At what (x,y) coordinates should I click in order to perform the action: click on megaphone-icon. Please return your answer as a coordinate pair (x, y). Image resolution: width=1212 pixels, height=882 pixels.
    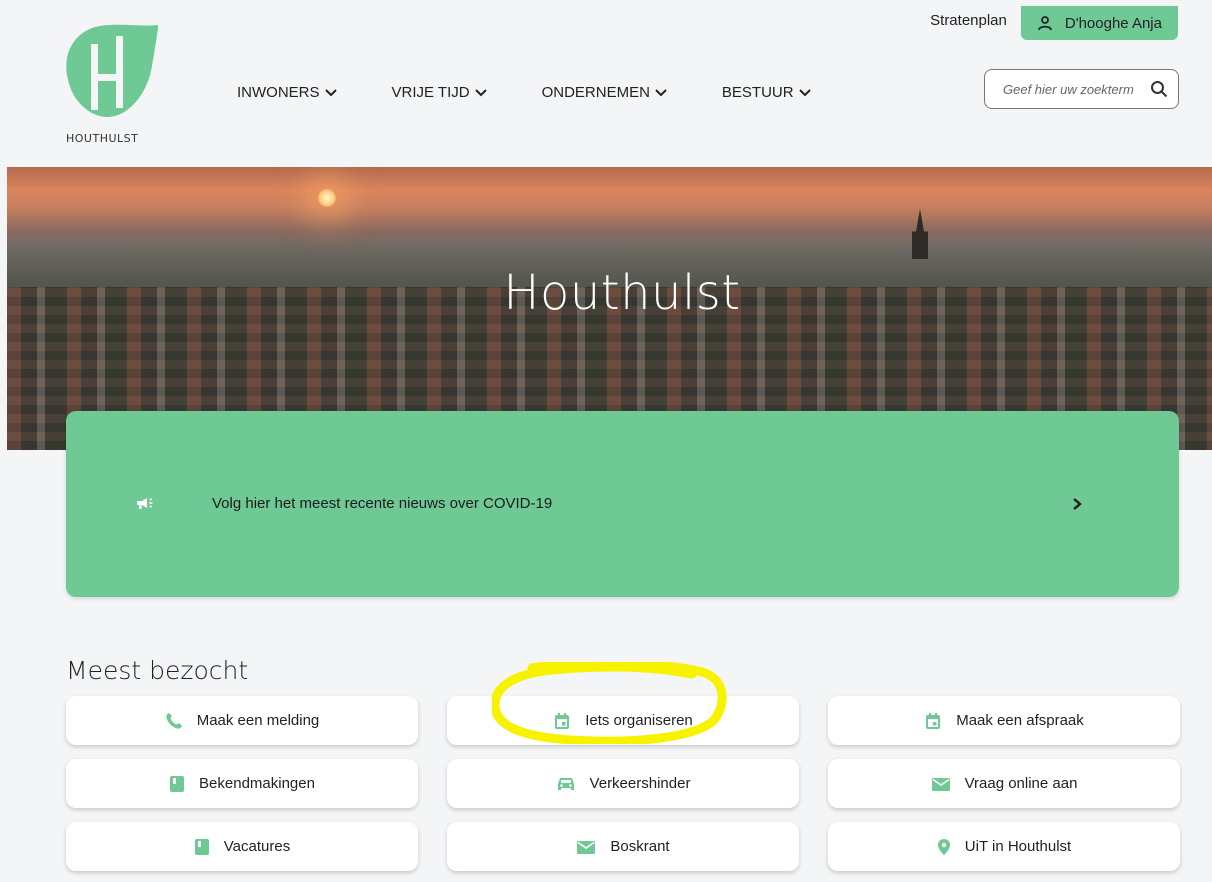
    Looking at the image, I should click on (145, 505).